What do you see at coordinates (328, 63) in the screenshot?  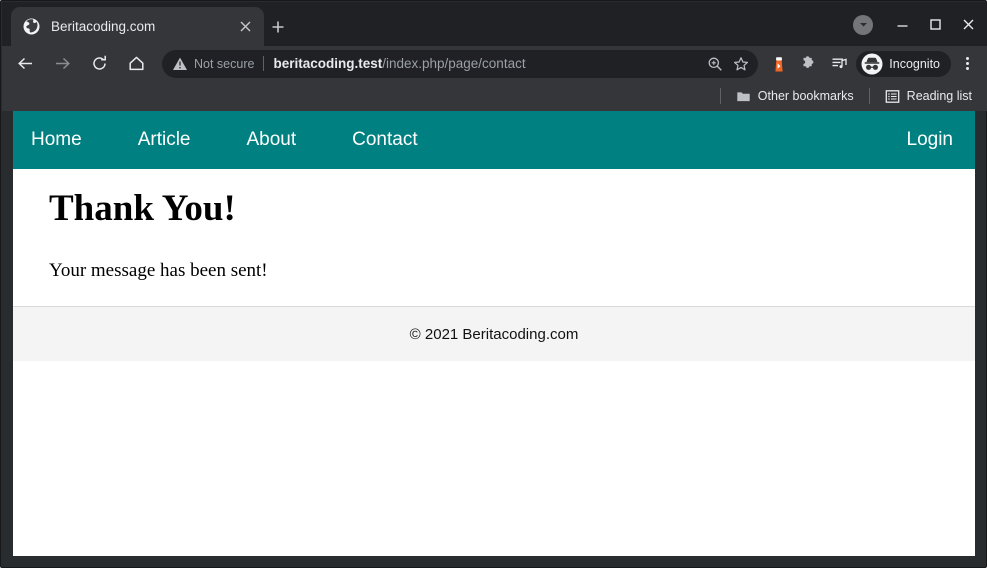 I see `url-host: beritacoding.test` at bounding box center [328, 63].